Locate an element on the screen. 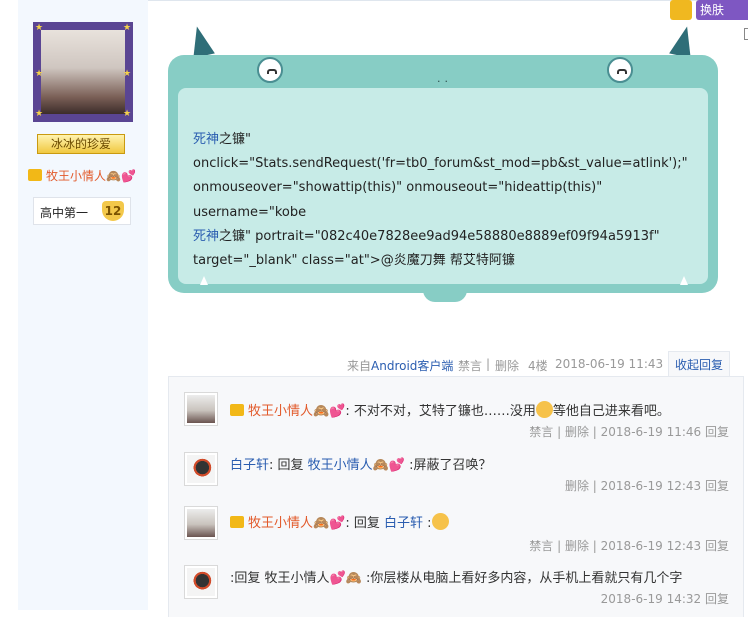  comment-text: :屏蔽了召唤？ is located at coordinates (448, 465).